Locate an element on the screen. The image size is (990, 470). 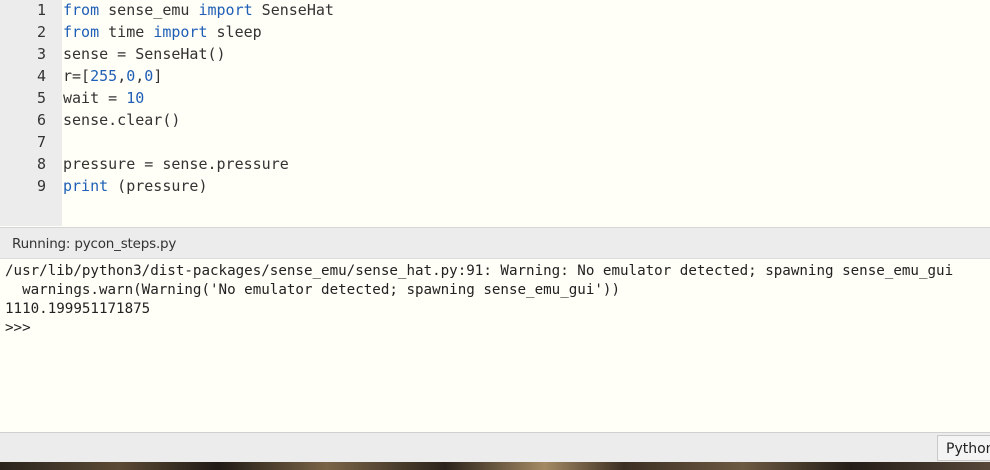
code-text: sense = SenseHat() is located at coordinates (144, 54).